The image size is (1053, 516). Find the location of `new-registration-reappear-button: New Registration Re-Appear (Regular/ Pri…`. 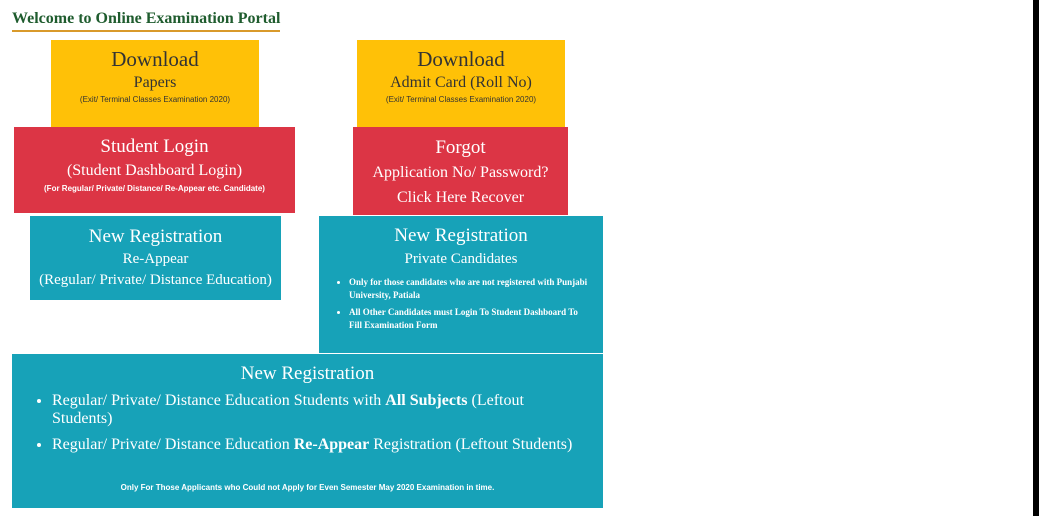

new-registration-reappear-button: New Registration Re-Appear (Regular/ Pri… is located at coordinates (155, 258).